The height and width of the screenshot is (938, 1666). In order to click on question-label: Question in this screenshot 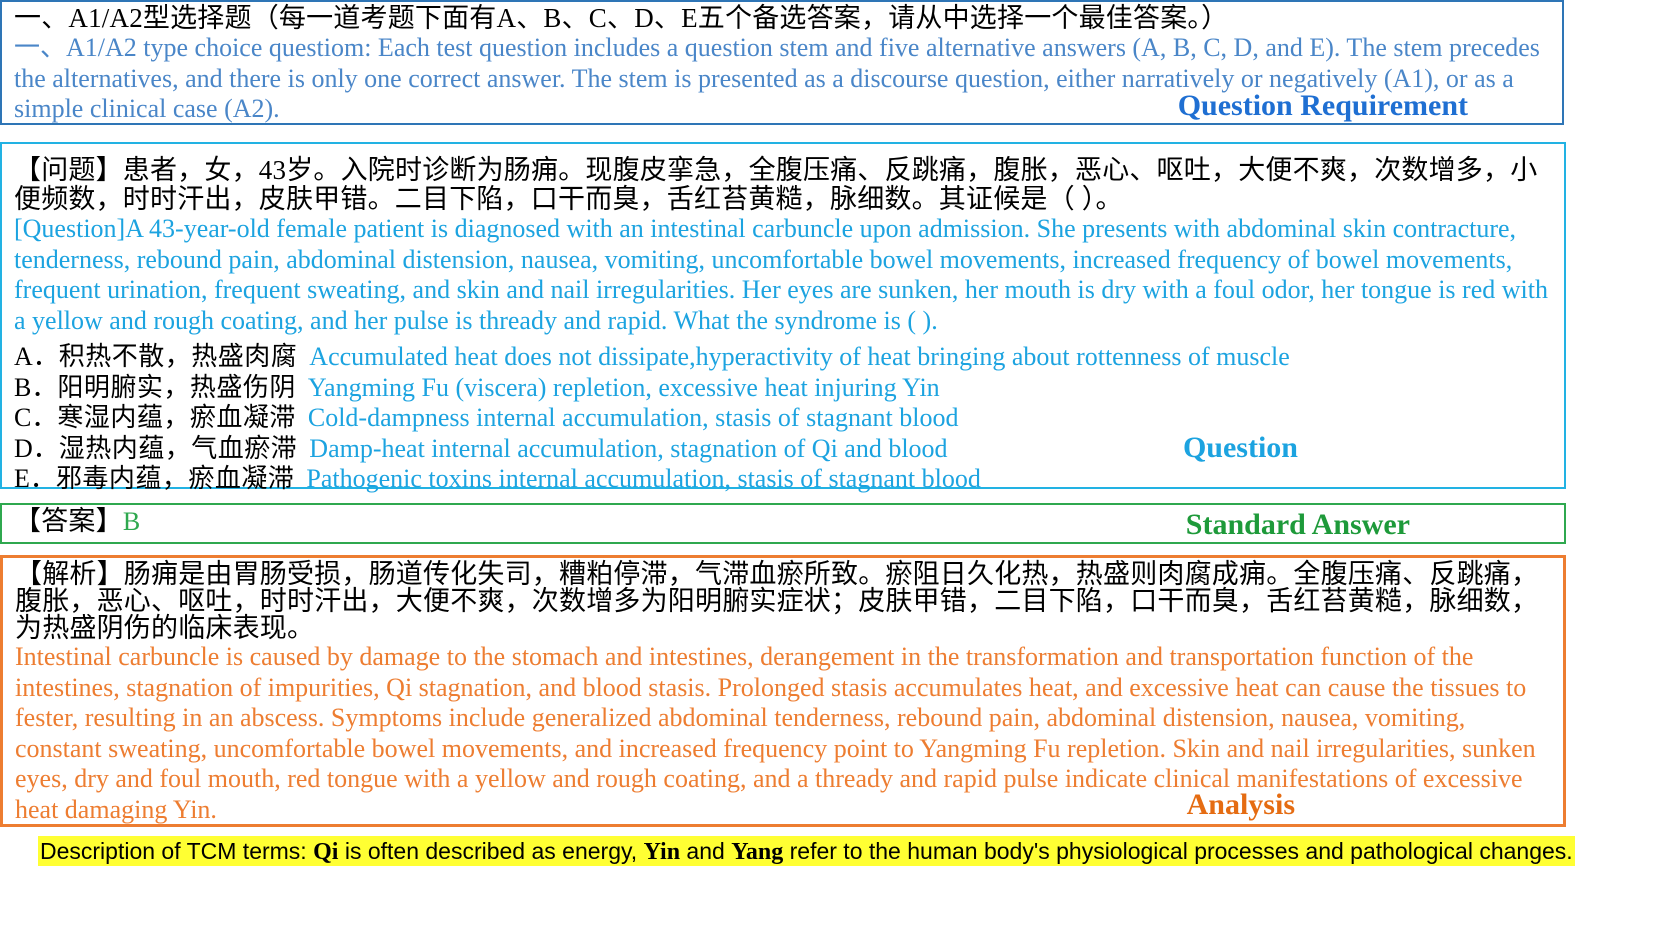, I will do `click(1240, 447)`.